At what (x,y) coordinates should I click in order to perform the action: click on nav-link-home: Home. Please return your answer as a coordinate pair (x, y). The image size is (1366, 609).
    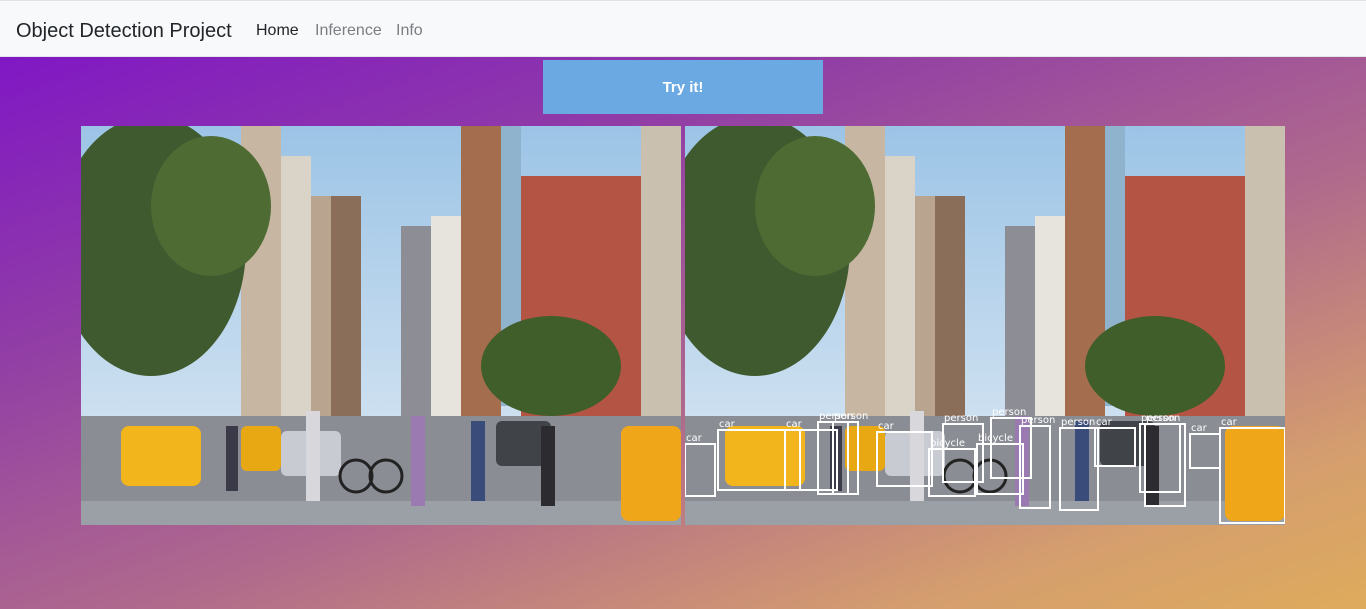
    Looking at the image, I should click on (277, 31).